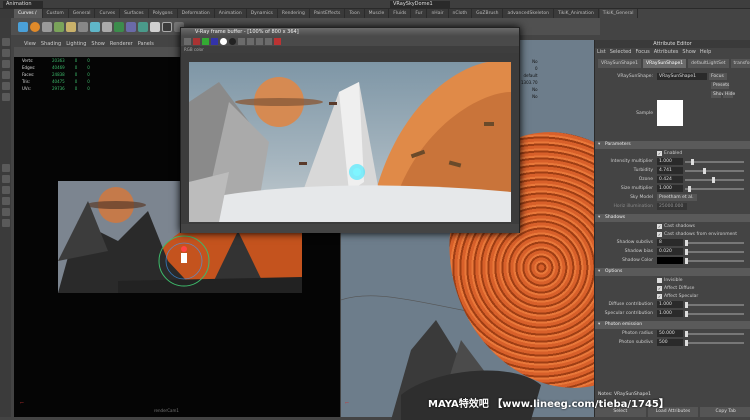 Image resolution: width=750 pixels, height=420 pixels. Describe the element at coordinates (262, 13) in the screenshot. I see `shelf-tab: Dynamics` at that location.